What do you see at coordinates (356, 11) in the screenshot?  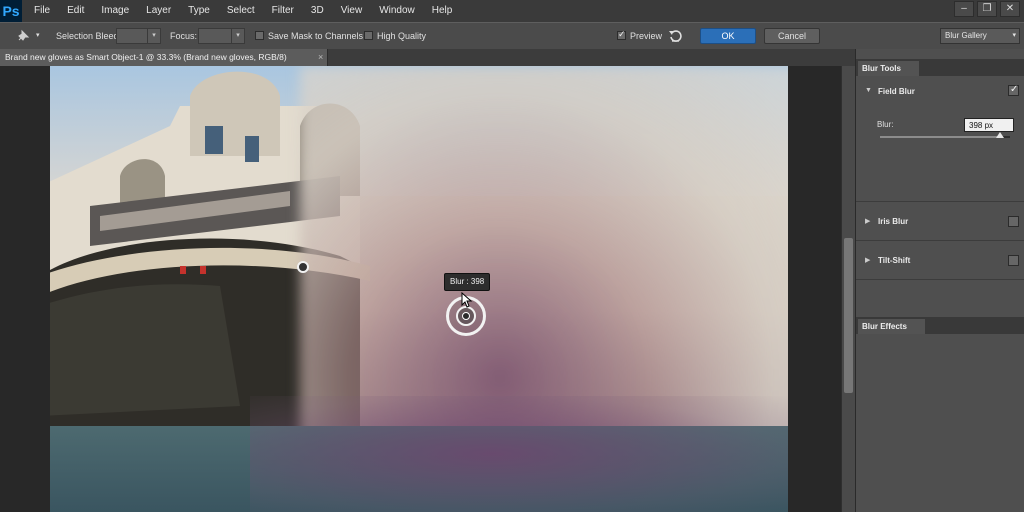 I see `menu-view: View` at bounding box center [356, 11].